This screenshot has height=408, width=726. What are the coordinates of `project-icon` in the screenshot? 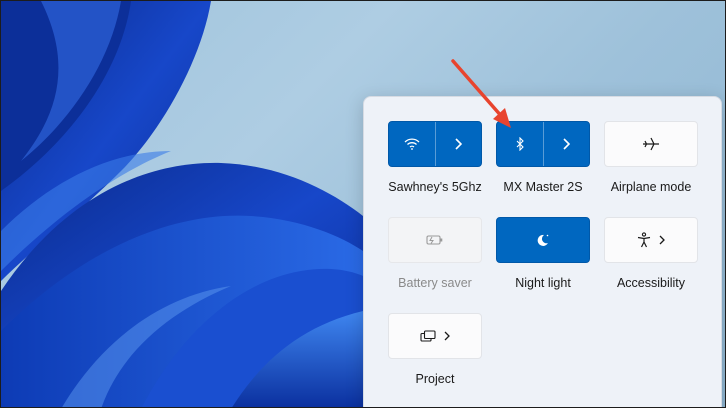 It's located at (428, 336).